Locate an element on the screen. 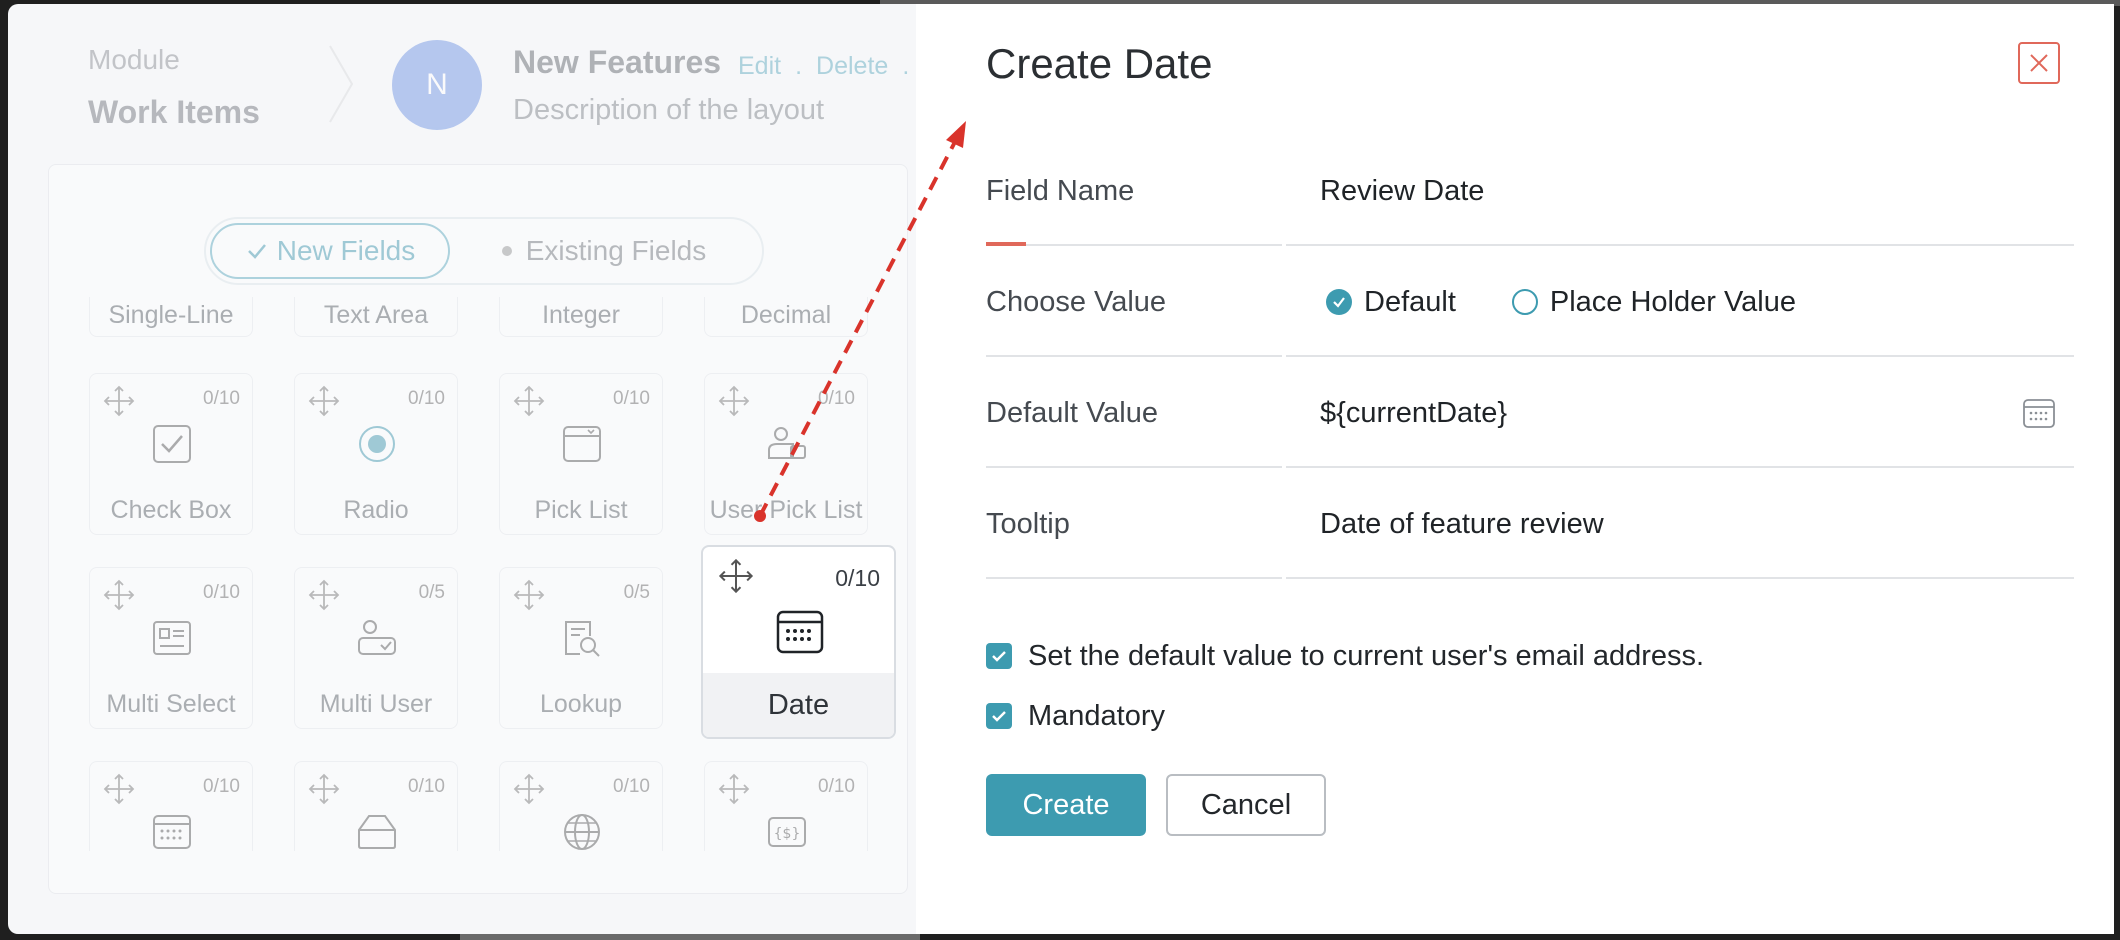 The image size is (2120, 940). check-icon is located at coordinates (256, 251).